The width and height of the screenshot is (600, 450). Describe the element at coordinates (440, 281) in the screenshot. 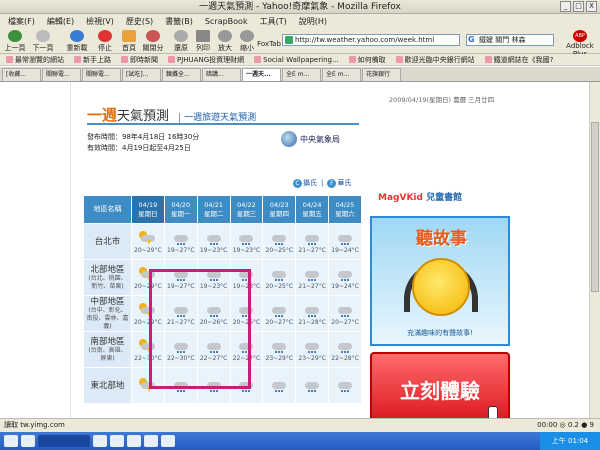

I see `ad-banner-story: 聽故事 充滿趣味的有聲故事!` at that location.